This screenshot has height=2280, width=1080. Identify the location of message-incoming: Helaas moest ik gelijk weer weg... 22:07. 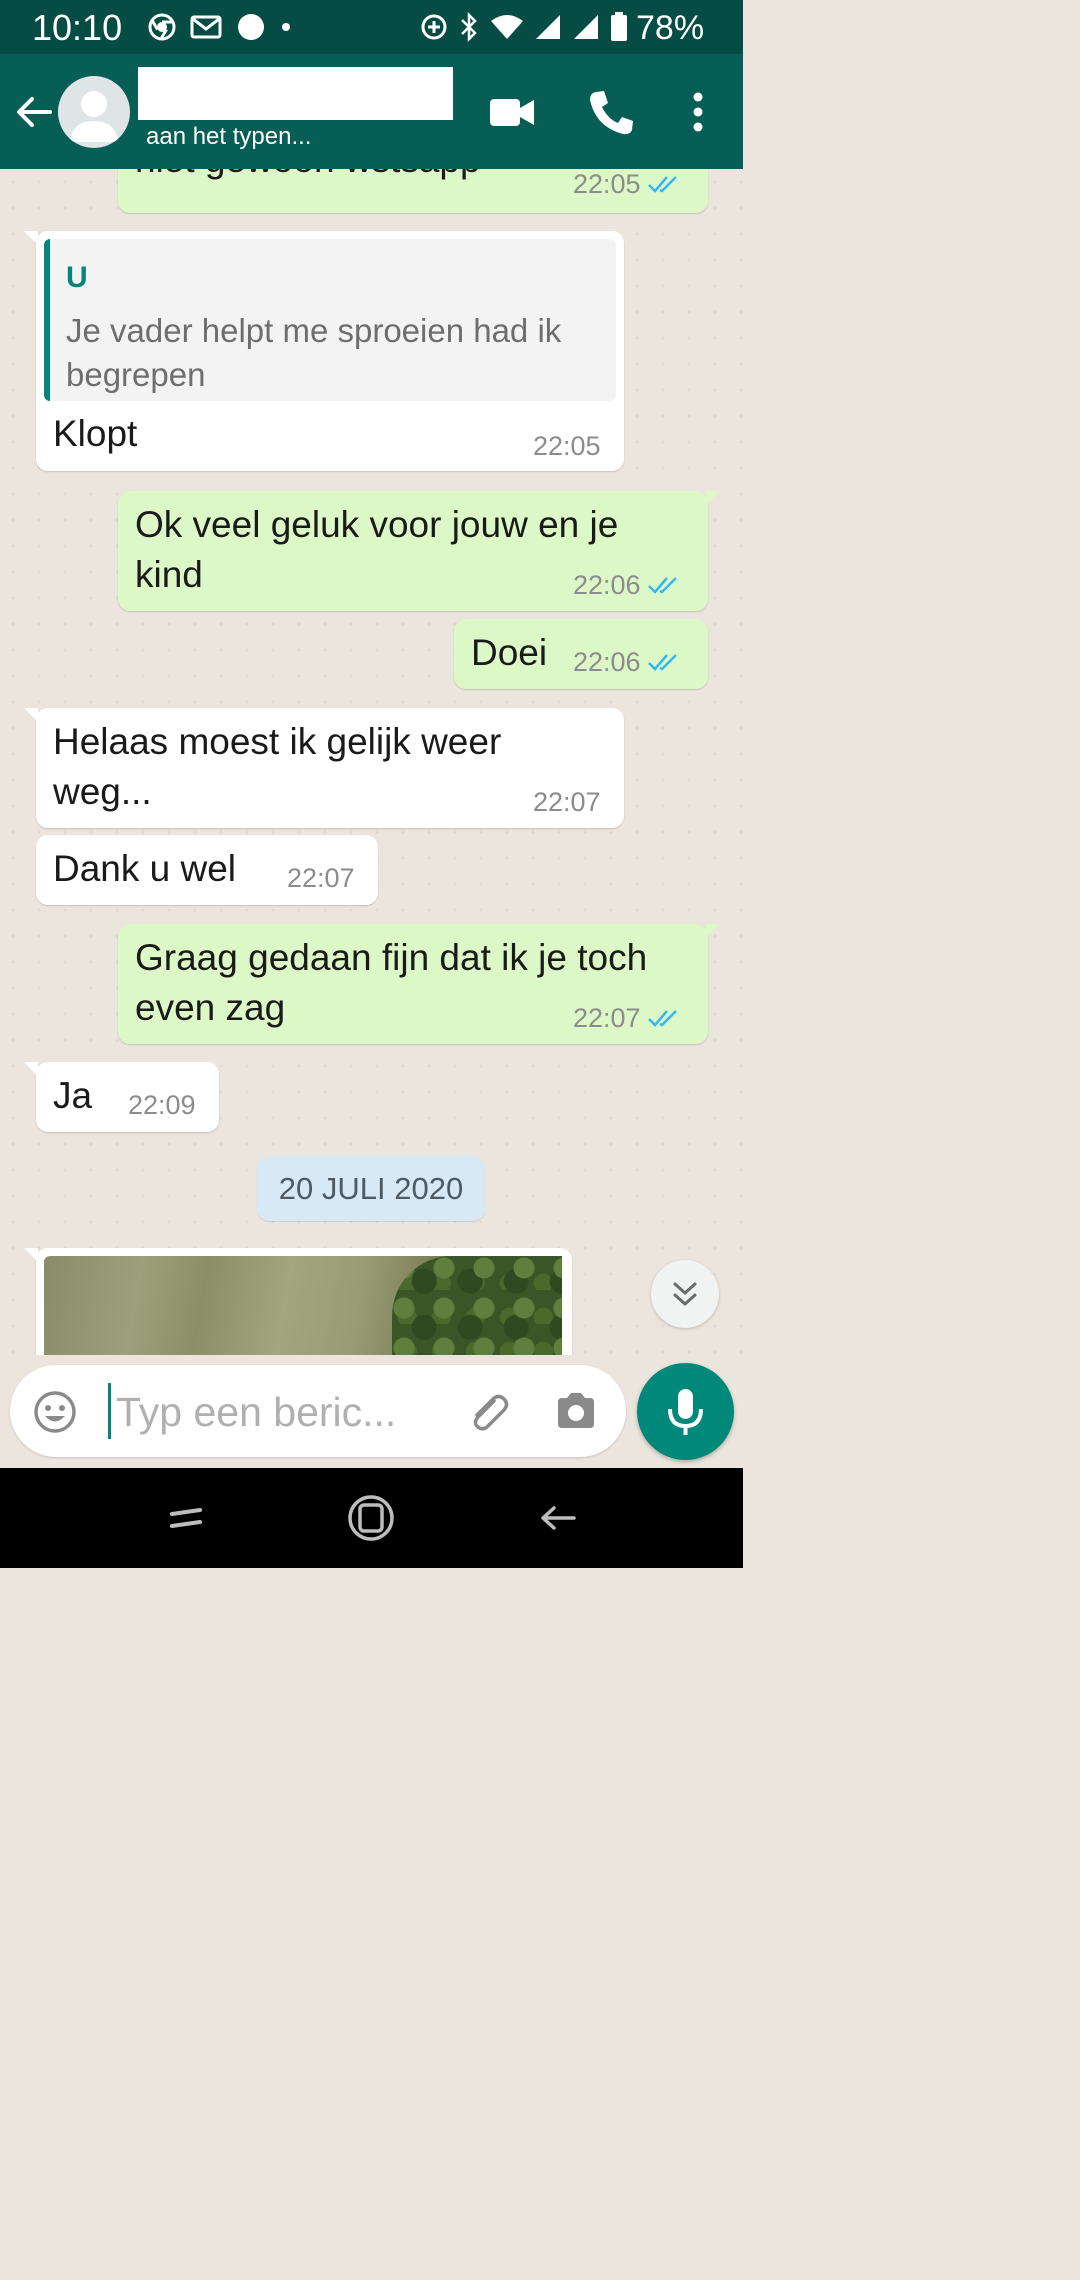
(324, 768).